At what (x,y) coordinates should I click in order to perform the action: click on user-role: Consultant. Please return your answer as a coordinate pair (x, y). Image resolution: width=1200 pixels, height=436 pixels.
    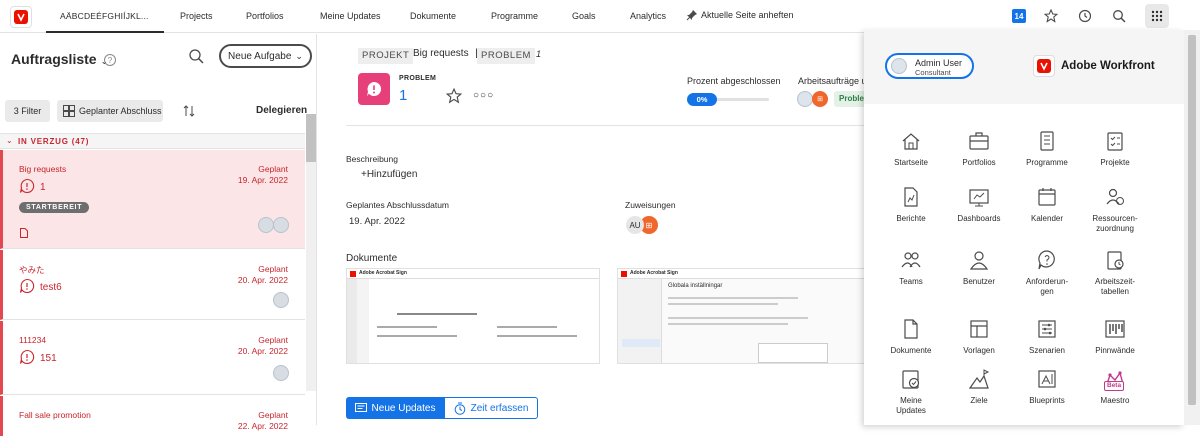
    Looking at the image, I should click on (933, 72).